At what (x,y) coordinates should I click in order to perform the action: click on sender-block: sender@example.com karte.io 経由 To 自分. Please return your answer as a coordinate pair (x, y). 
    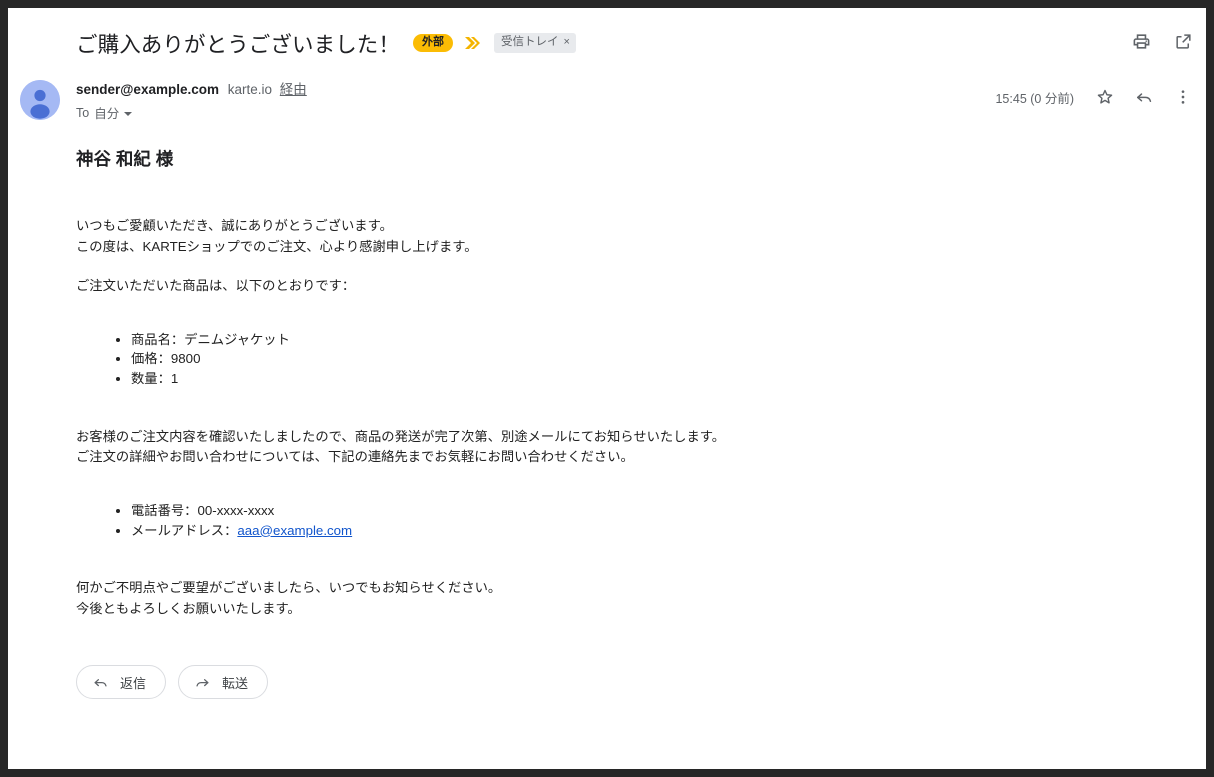
    Looking at the image, I should click on (191, 101).